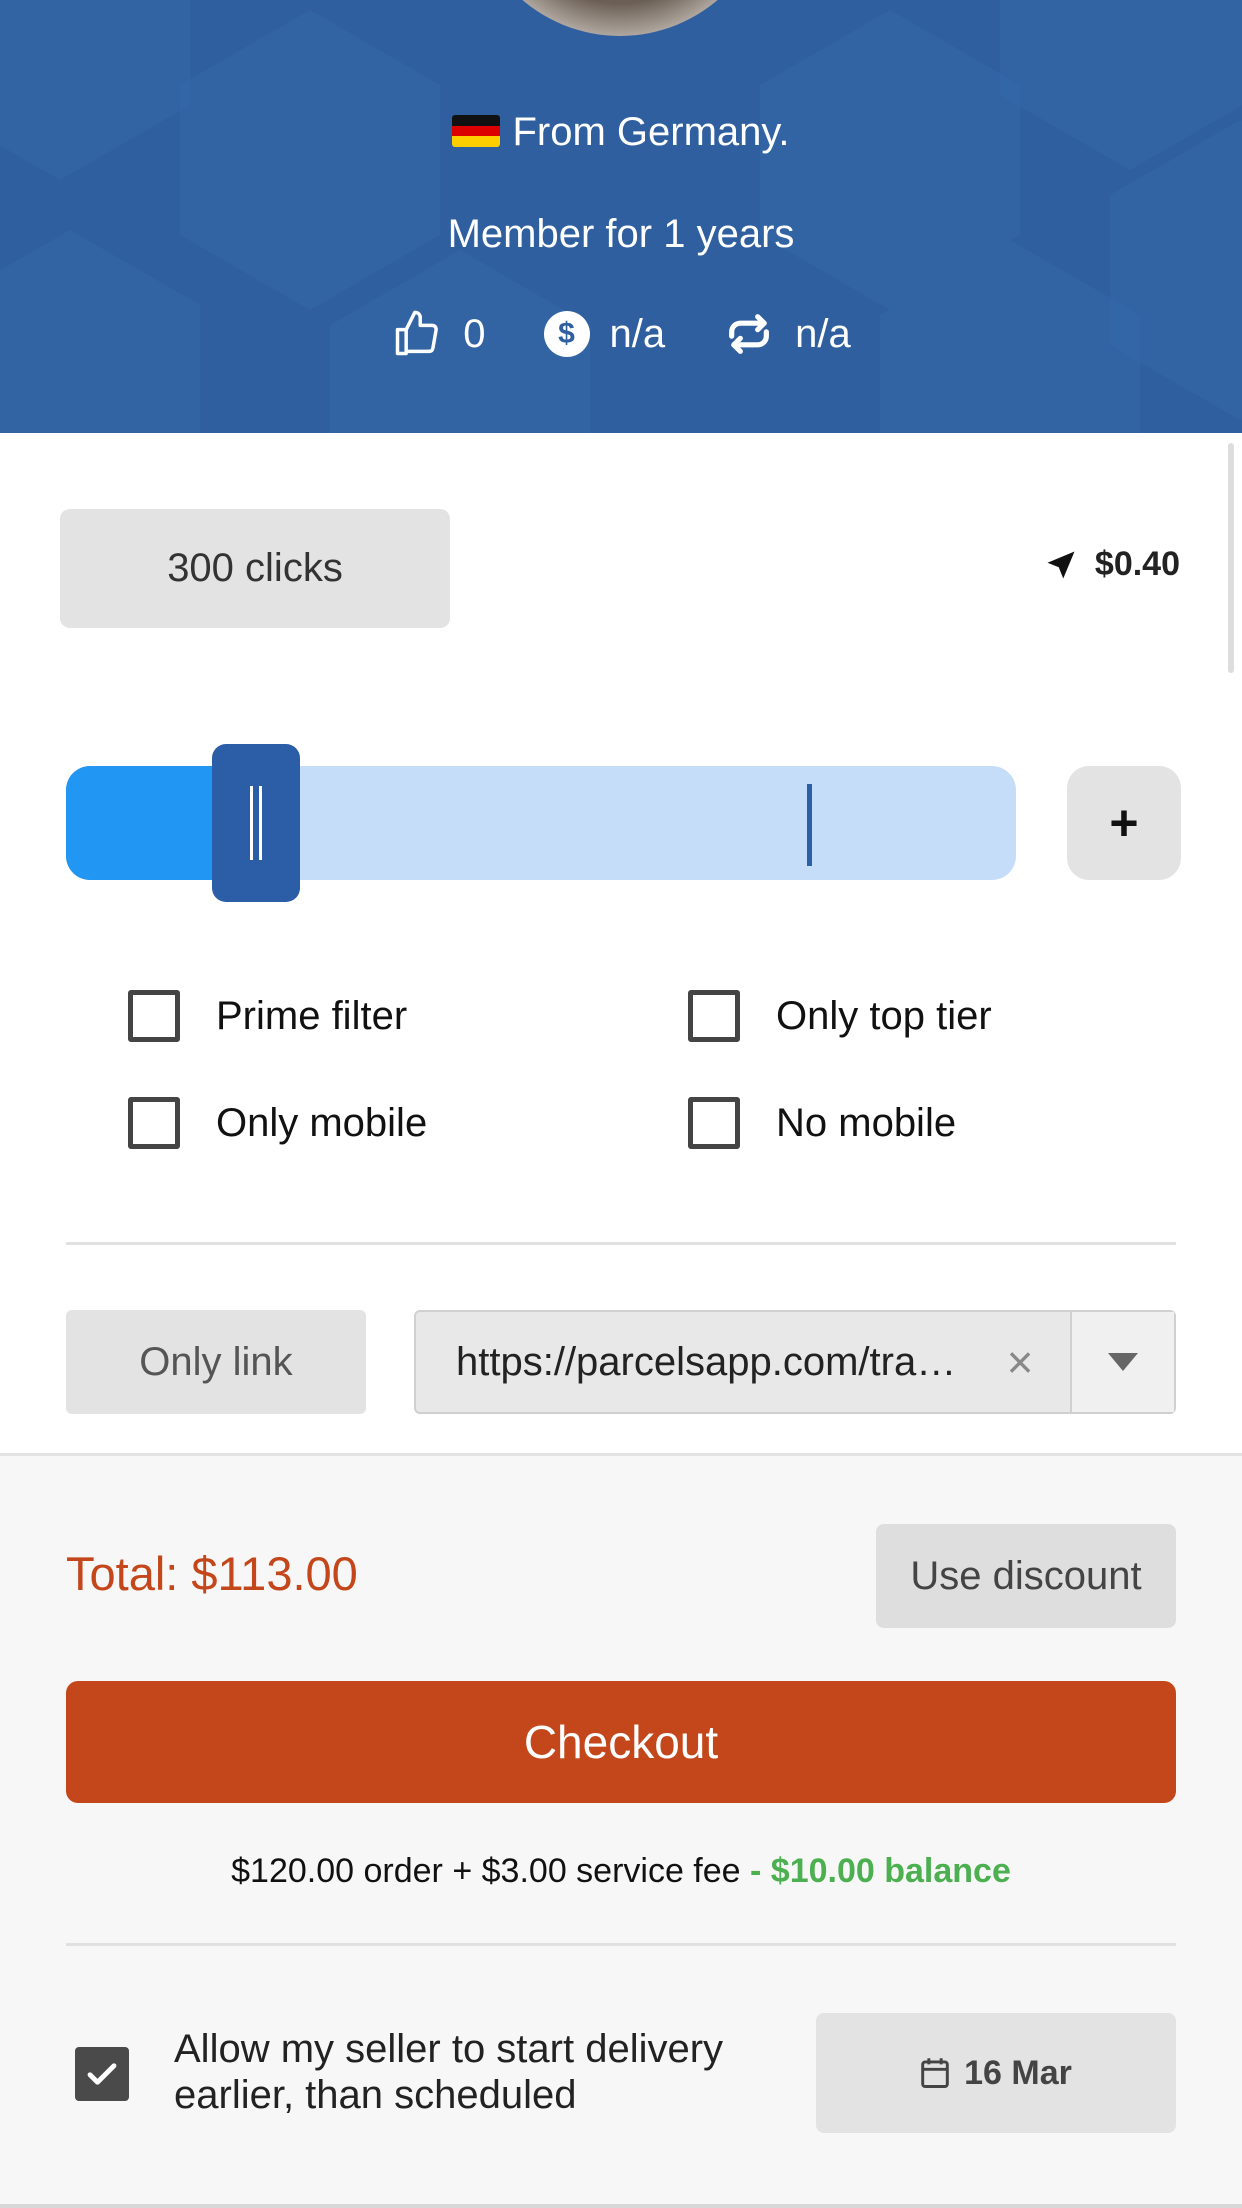 The image size is (1242, 2208). What do you see at coordinates (154, 1016) in the screenshot?
I see `prime-filter-checkbox` at bounding box center [154, 1016].